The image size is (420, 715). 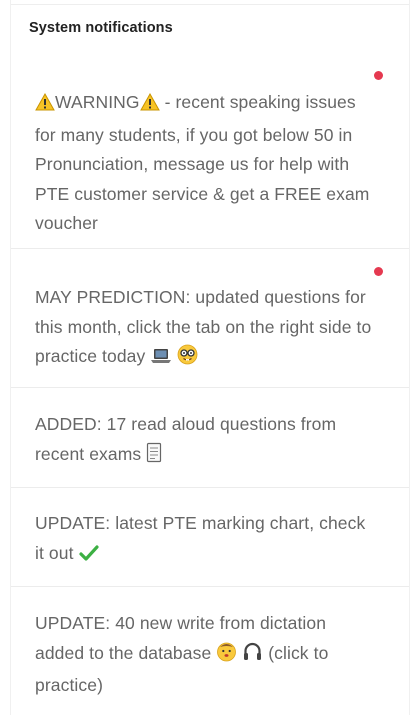 What do you see at coordinates (210, 2) in the screenshot?
I see `panel-top-divider` at bounding box center [210, 2].